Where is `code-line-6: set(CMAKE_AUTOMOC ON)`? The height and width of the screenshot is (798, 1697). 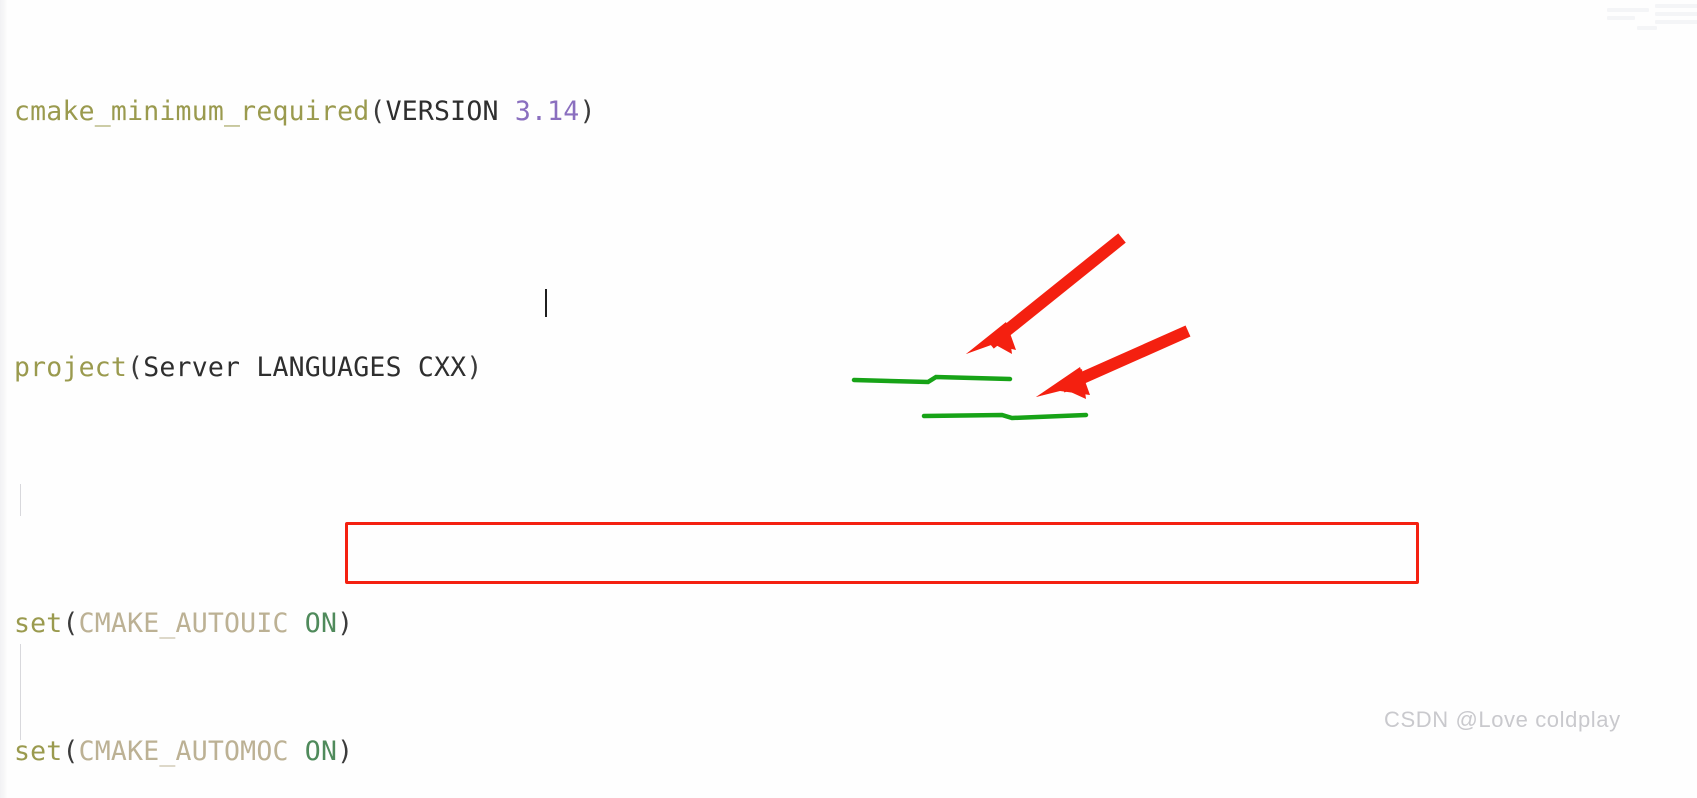
code-line-6: set(CMAKE_AUTOMOC ON) is located at coordinates (757, 752).